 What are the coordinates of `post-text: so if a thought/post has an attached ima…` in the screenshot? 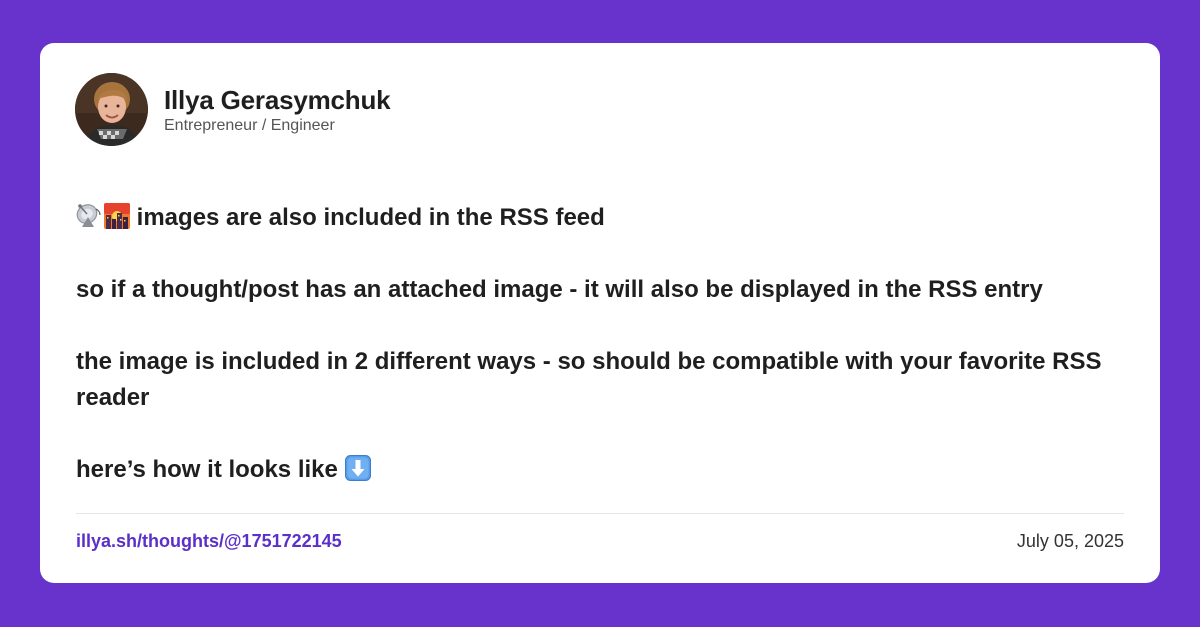 It's located at (559, 289).